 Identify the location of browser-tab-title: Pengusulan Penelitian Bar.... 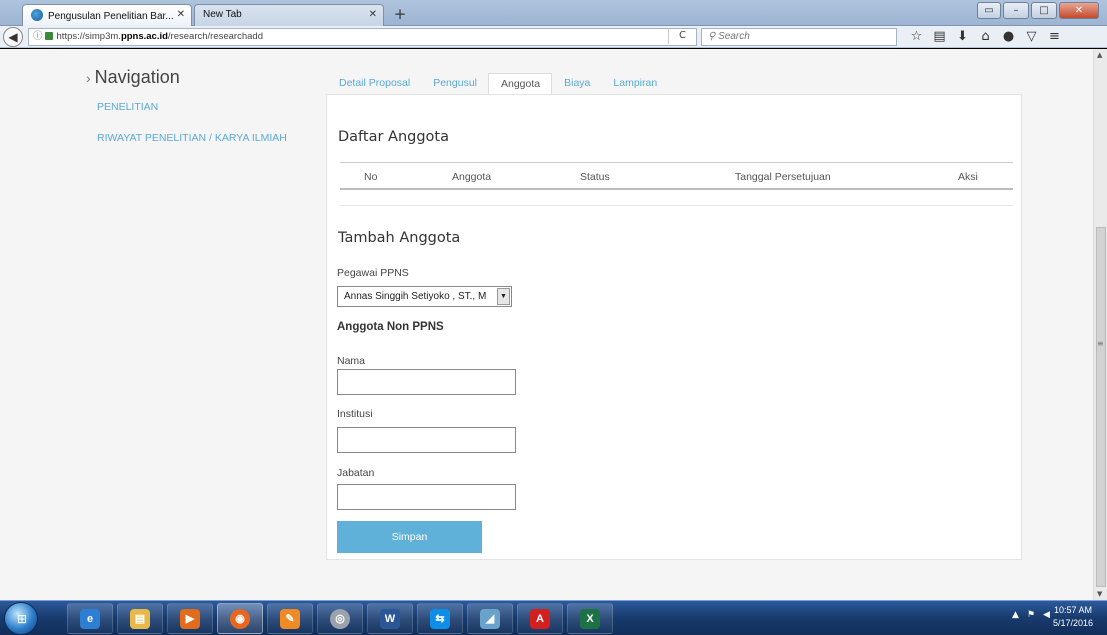
(111, 16).